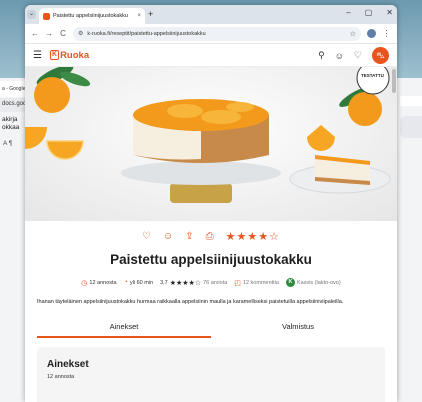 This screenshot has height=402, width=422. I want to click on minimize-button: –, so click(348, 12).